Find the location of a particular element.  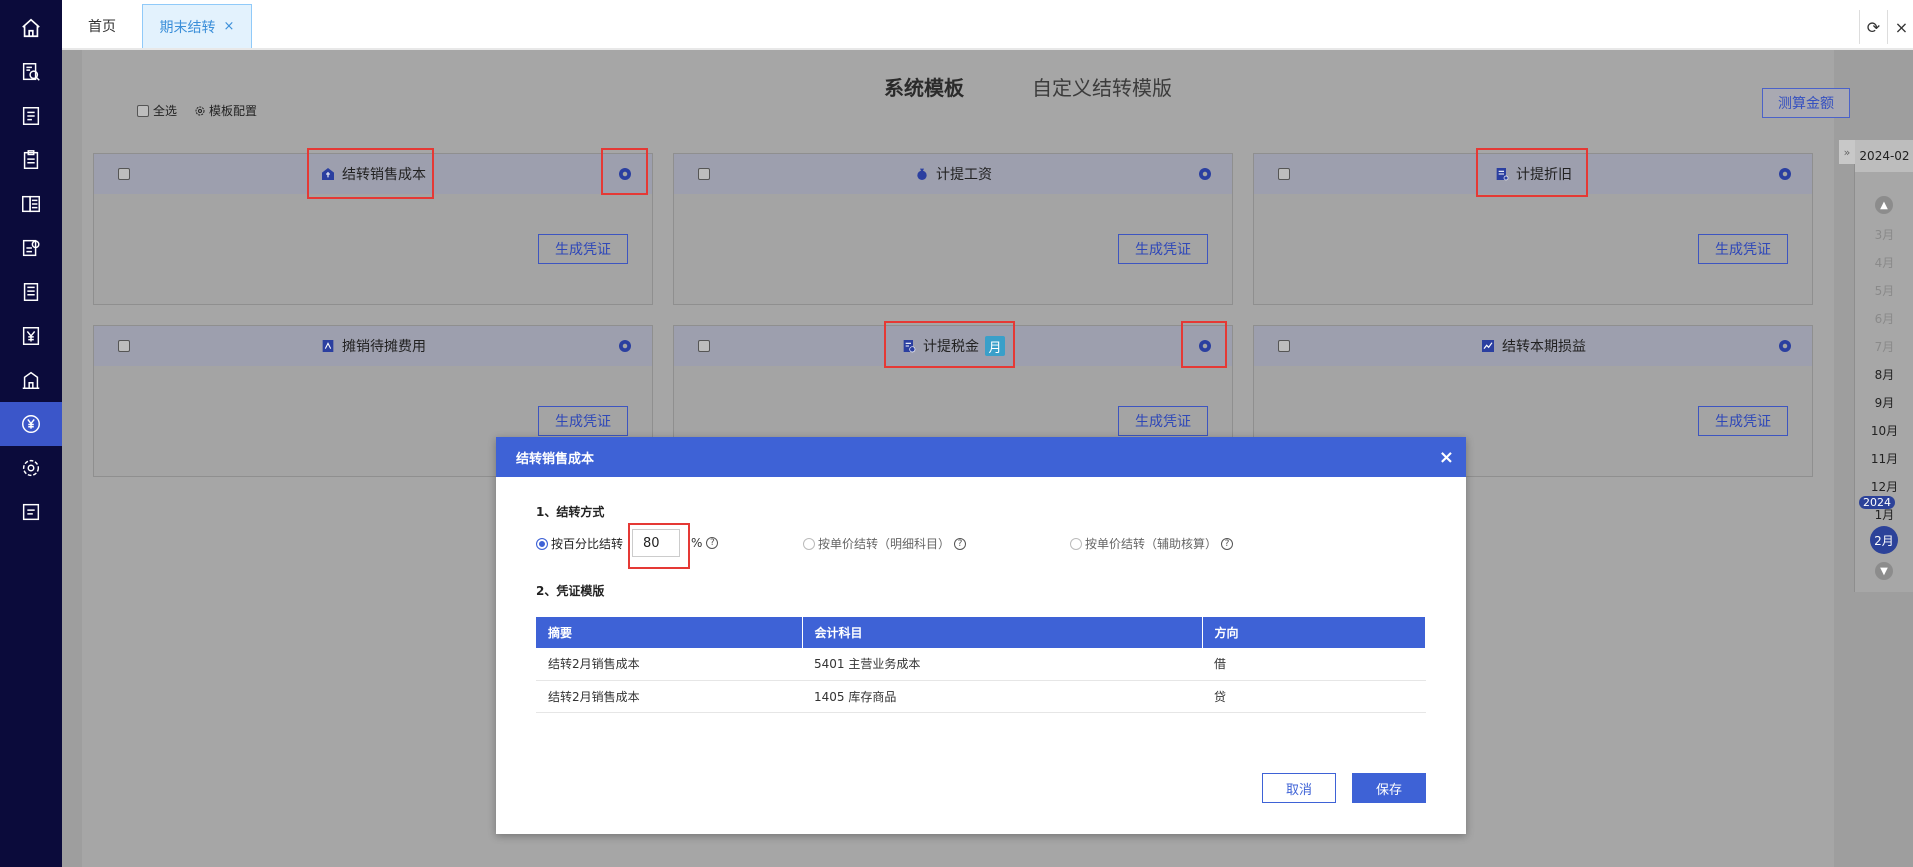

building-icon is located at coordinates (31, 380).